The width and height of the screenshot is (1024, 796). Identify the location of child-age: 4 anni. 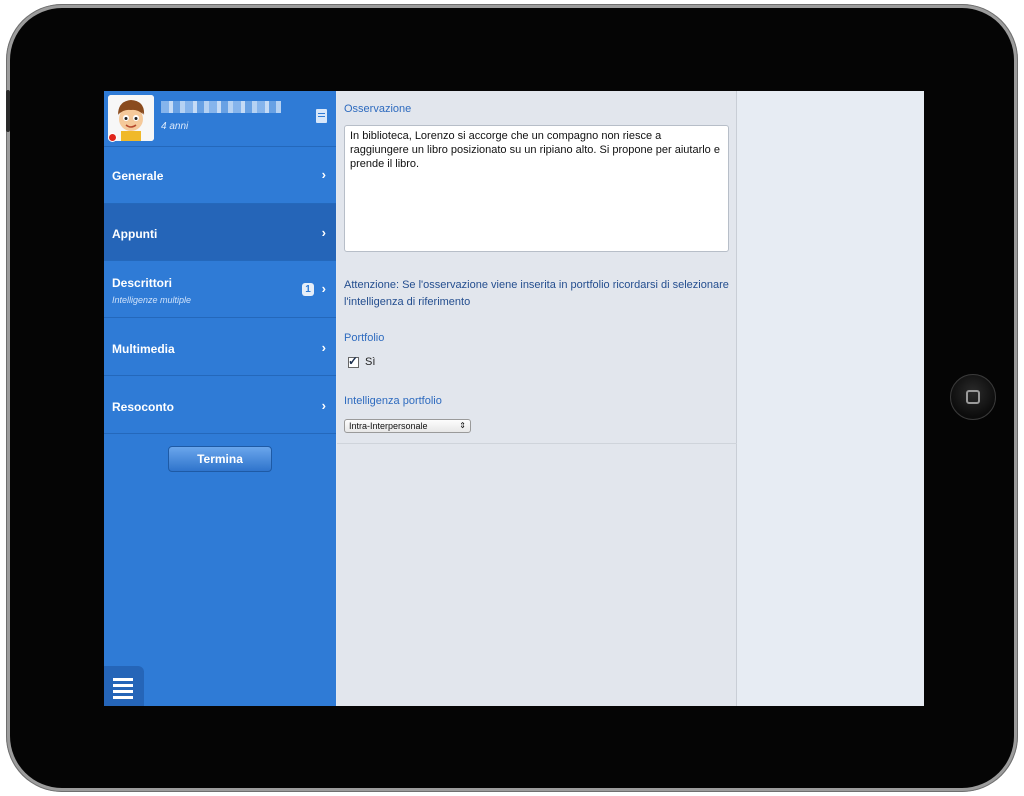
(175, 126).